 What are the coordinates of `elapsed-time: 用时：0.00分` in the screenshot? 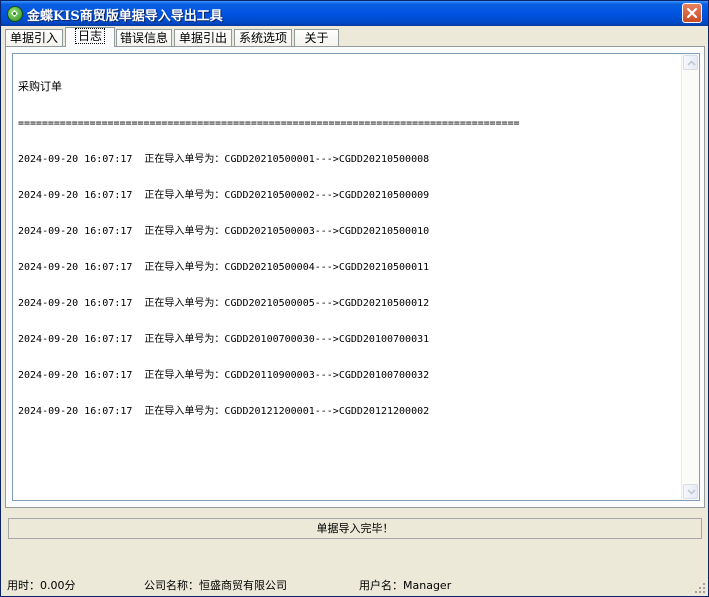 It's located at (41, 585).